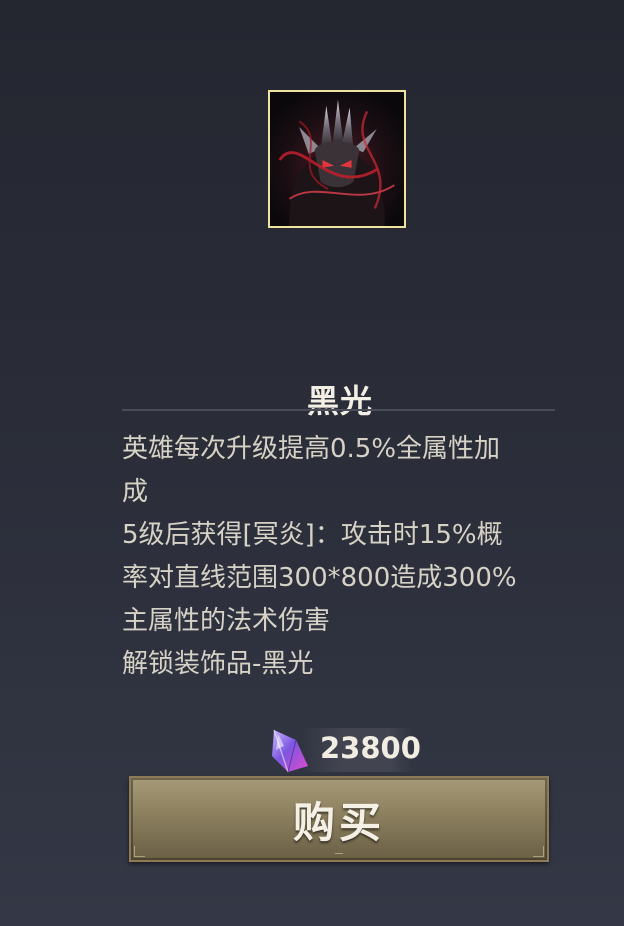 This screenshot has width=624, height=926. I want to click on description-line: 5级后获得[冥炎]：攻击时15%概, so click(312, 535).